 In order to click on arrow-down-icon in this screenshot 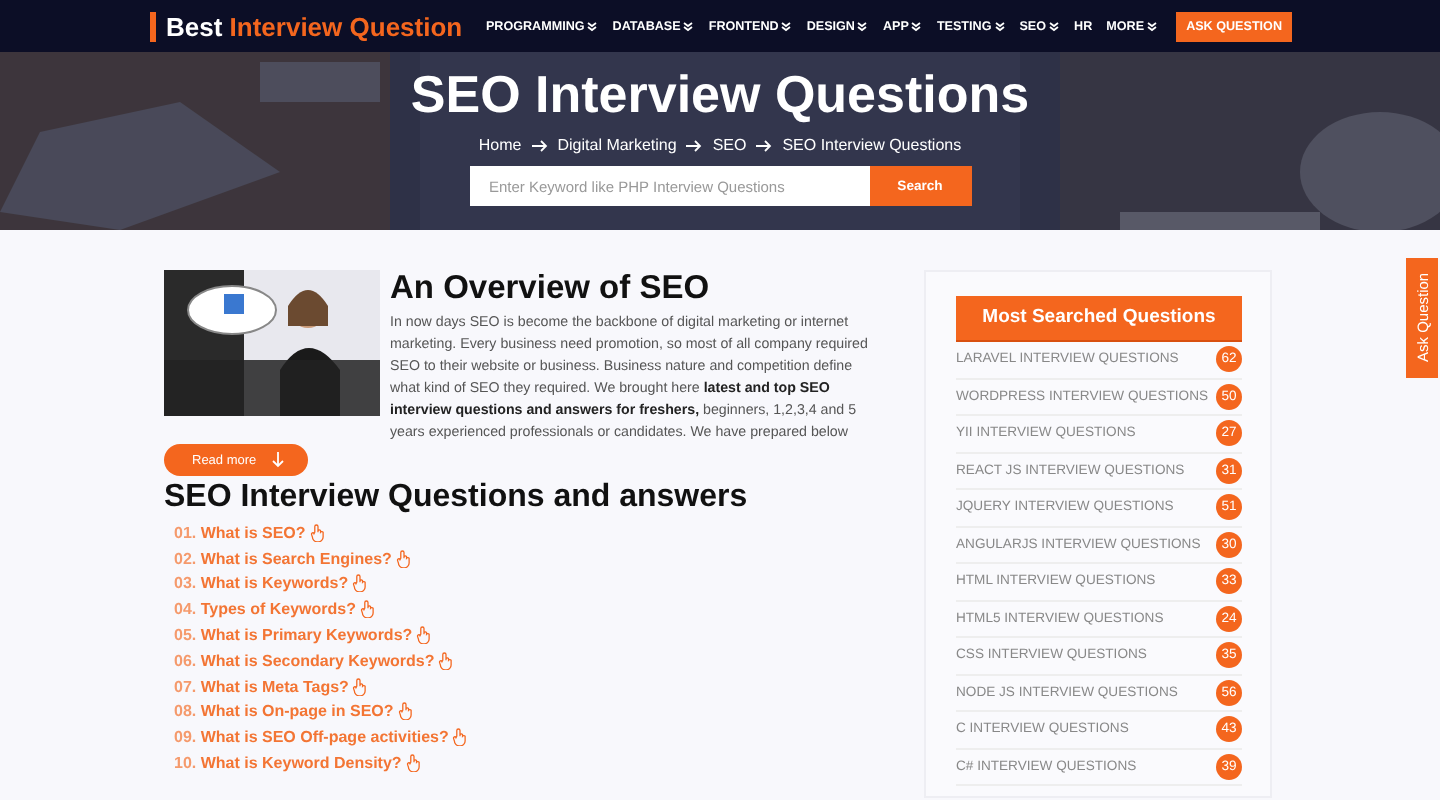, I will do `click(278, 460)`.